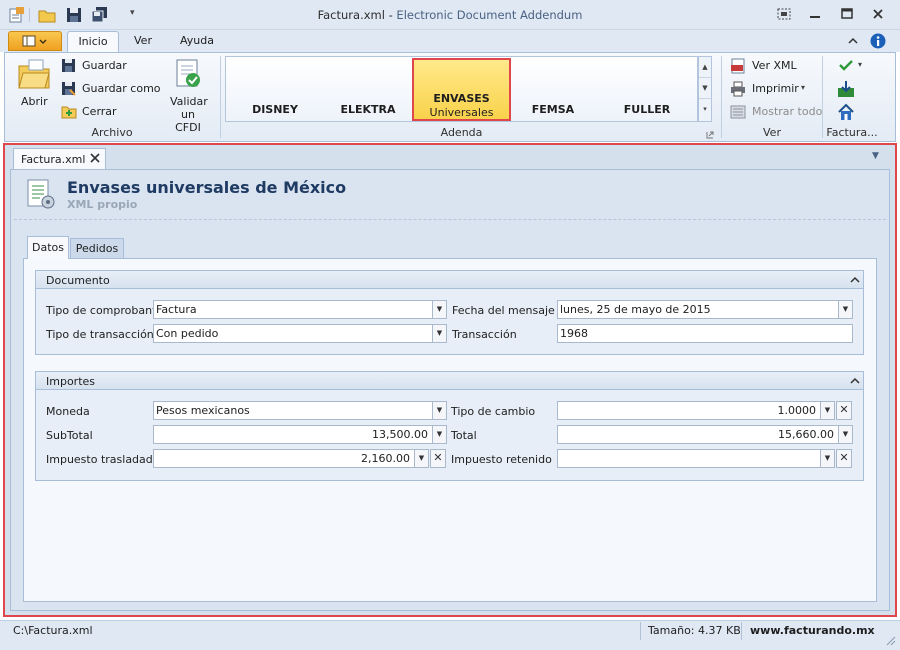 The height and width of the screenshot is (650, 900). What do you see at coordinates (187, 333) in the screenshot?
I see `tipo-transaccion-value: Con pedido` at bounding box center [187, 333].